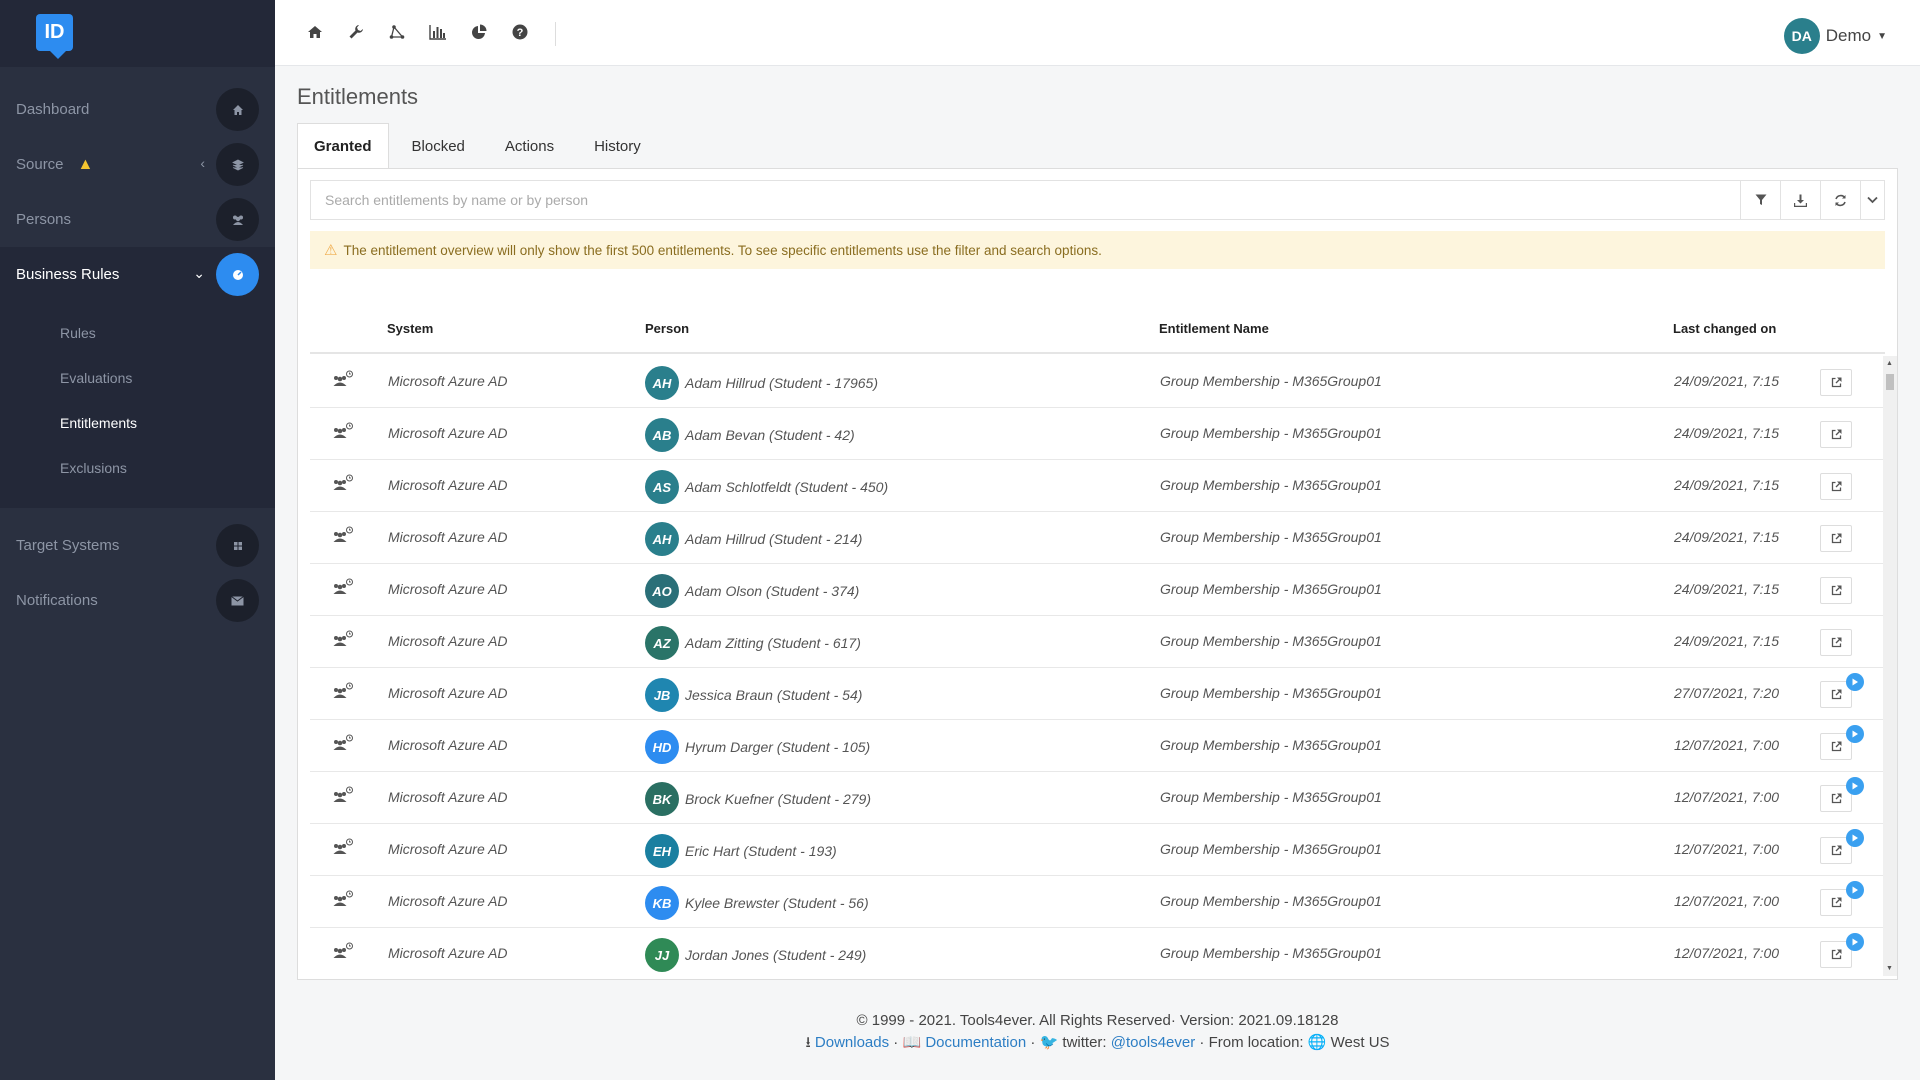 The height and width of the screenshot is (1080, 1920). What do you see at coordinates (757, 903) in the screenshot?
I see `person-cell: KB Kylee Brewster (Student - 56)` at bounding box center [757, 903].